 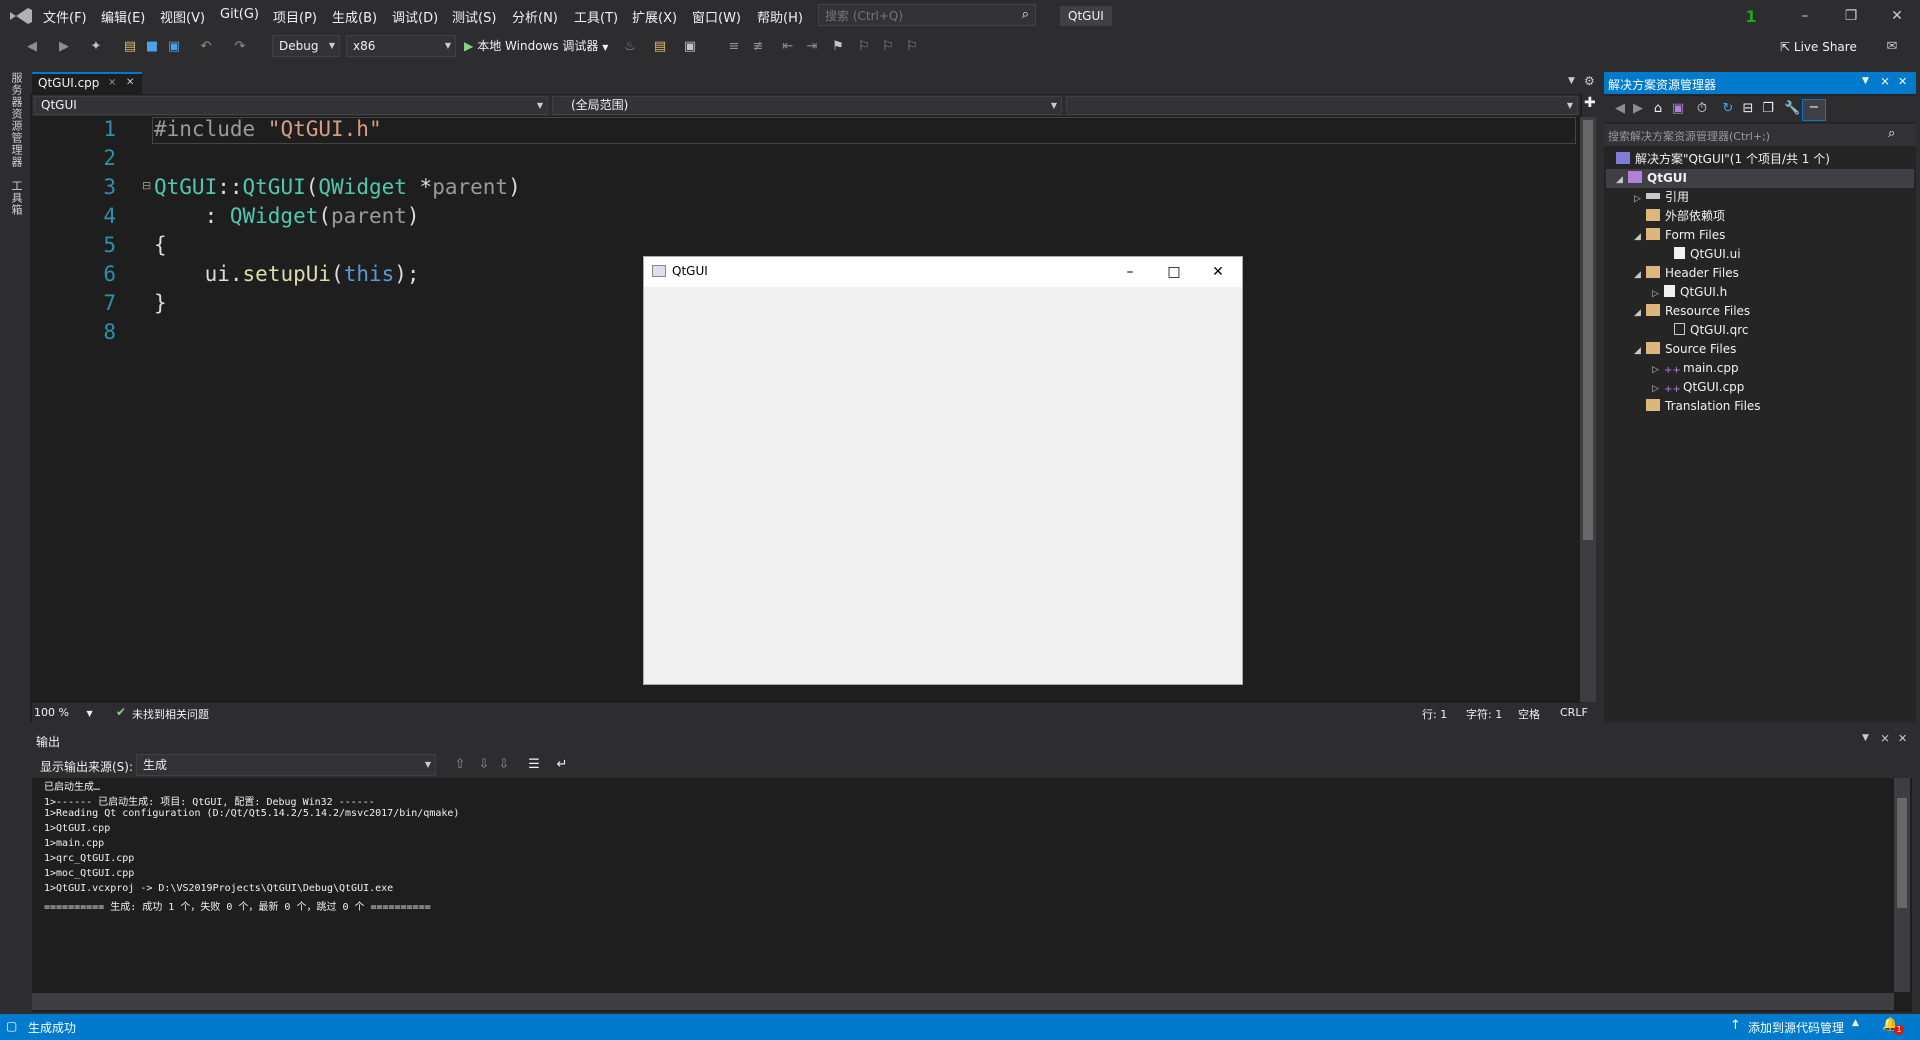 What do you see at coordinates (807, 105) in the screenshot?
I see `scope-nav-dropdown: (全局范围) ▼` at bounding box center [807, 105].